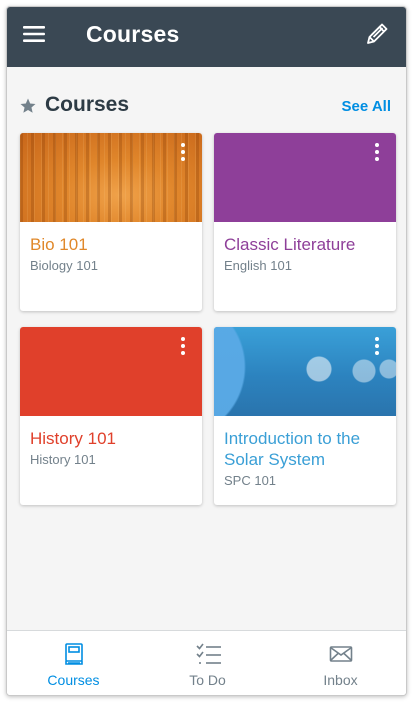 The height and width of the screenshot is (702, 413). Describe the element at coordinates (37, 37) in the screenshot. I see `hamburger-menu-icon` at that location.